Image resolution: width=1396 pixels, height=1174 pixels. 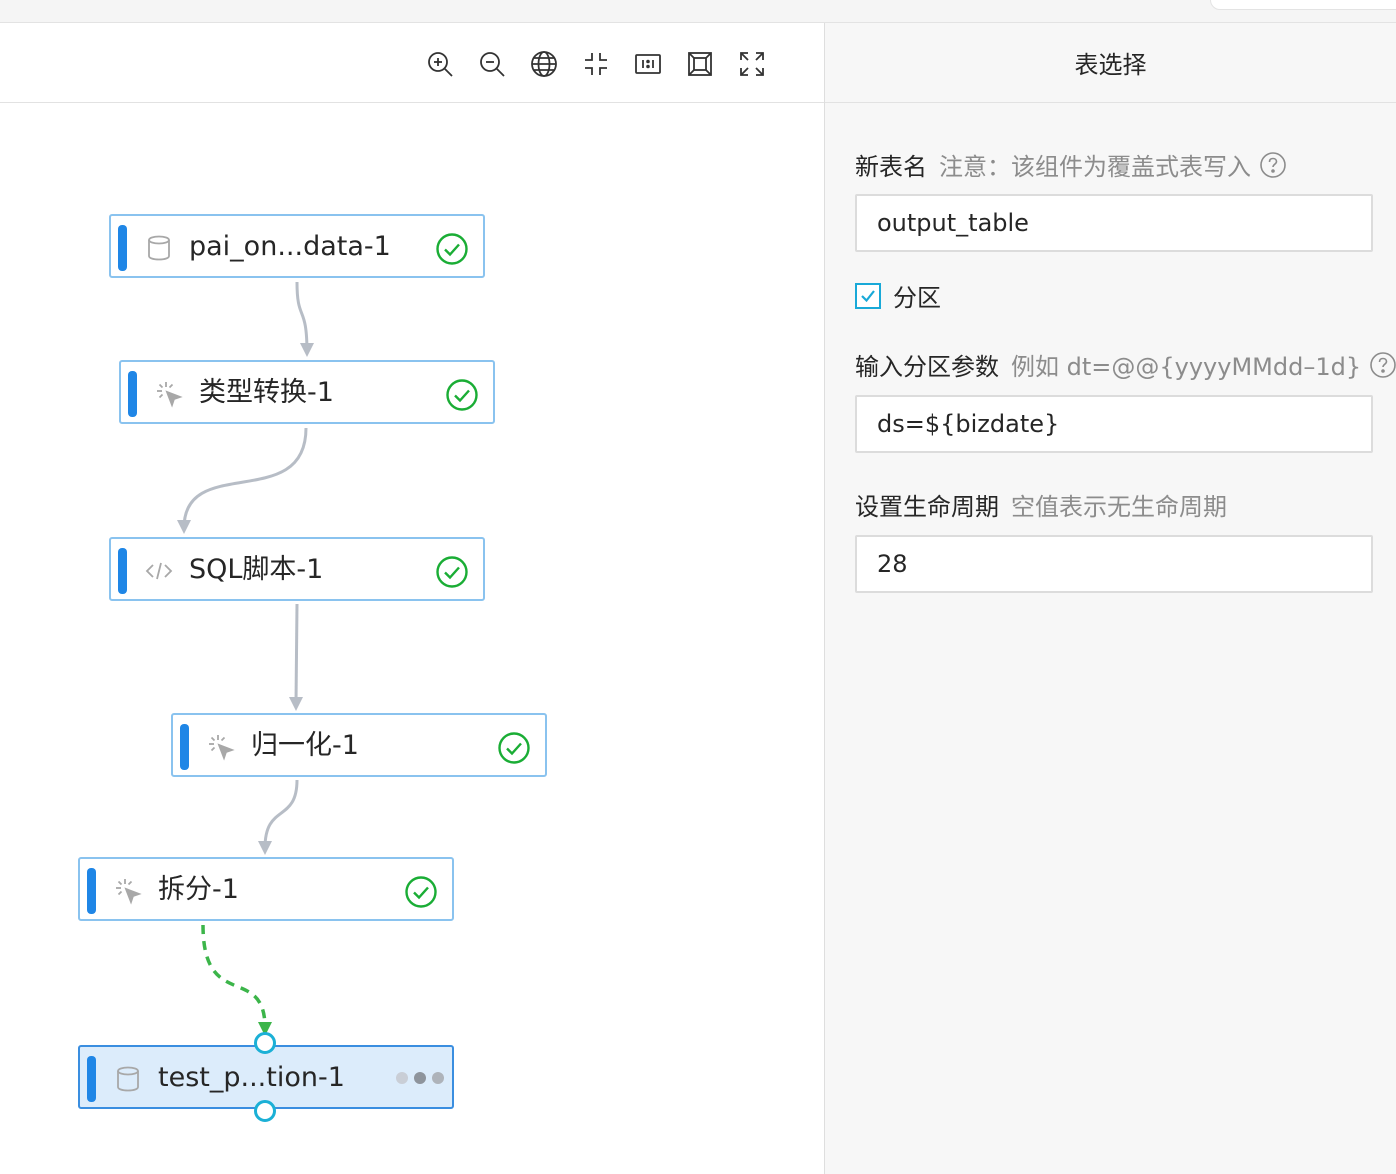 What do you see at coordinates (1114, 223) in the screenshot?
I see `new-table-input: output_table` at bounding box center [1114, 223].